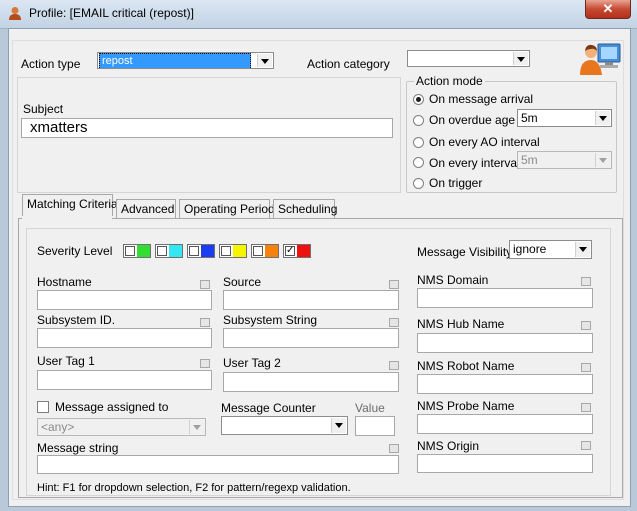  Describe the element at coordinates (481, 99) in the screenshot. I see `on-message-arrival-label: On message arrival` at that location.